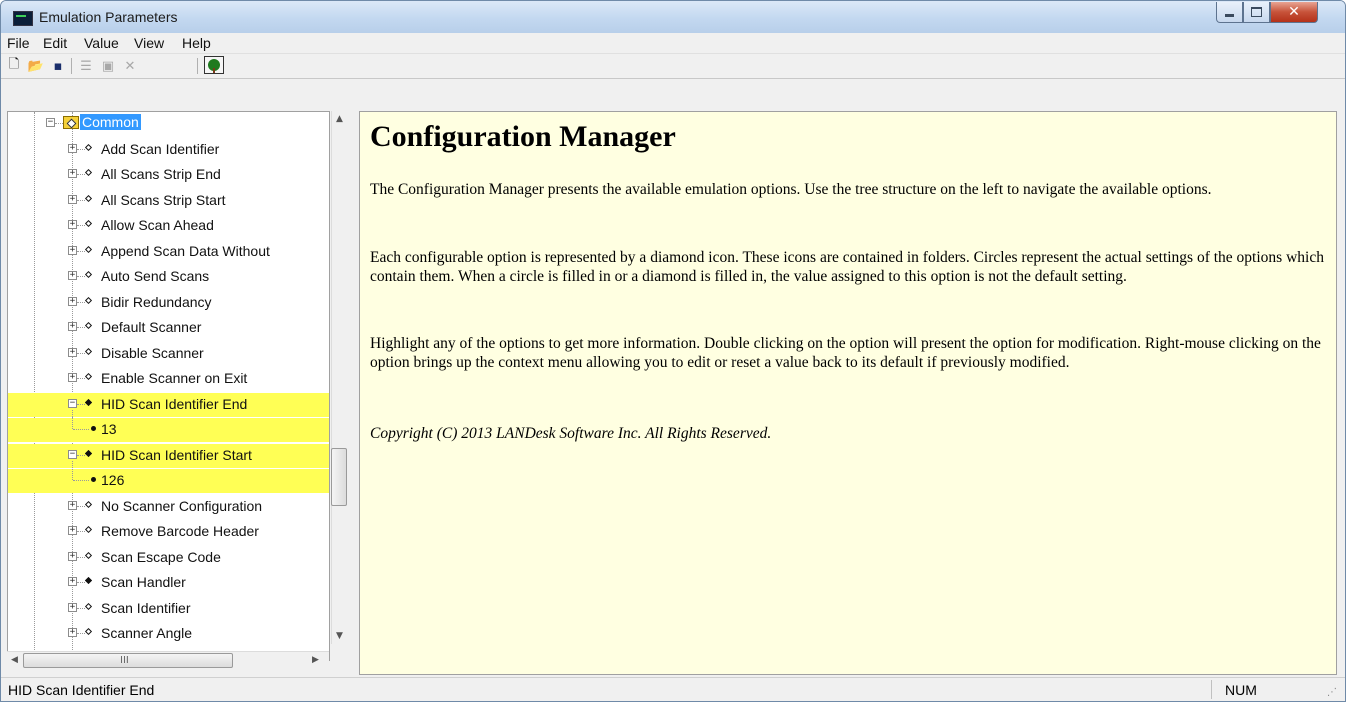 This screenshot has width=1346, height=702. I want to click on tree-item-label: No Scanner Configuration, so click(182, 505).